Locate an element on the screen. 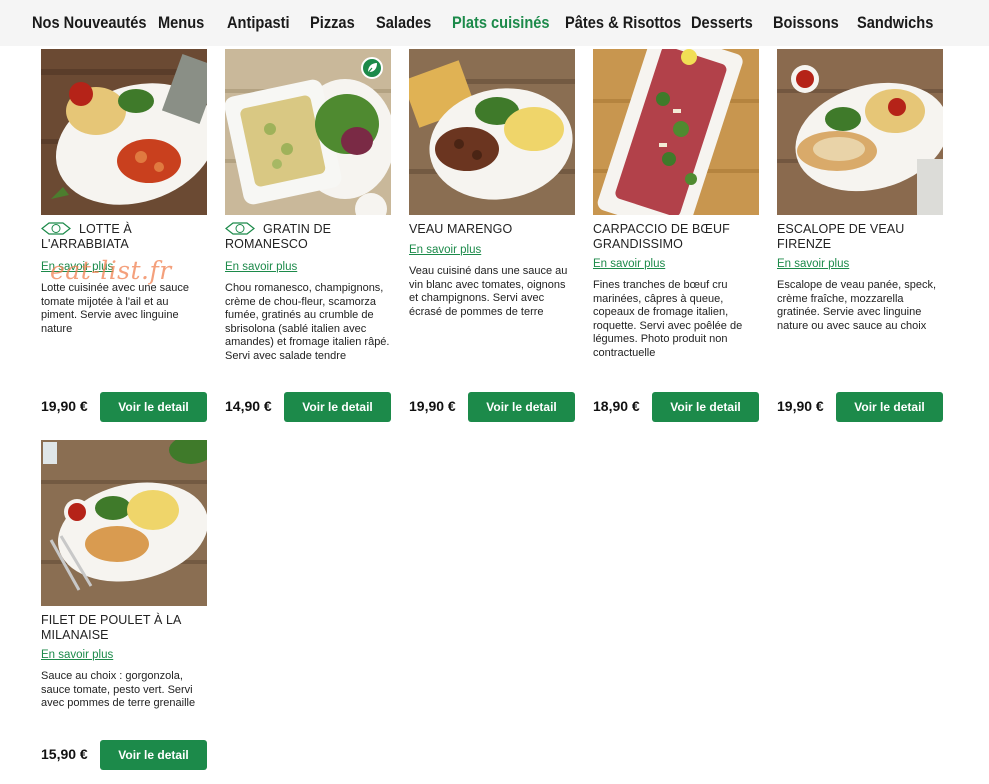 Image resolution: width=989 pixels, height=784 pixels. nav-item-pates-risottos: Pâtes & Risottos is located at coordinates (623, 23).